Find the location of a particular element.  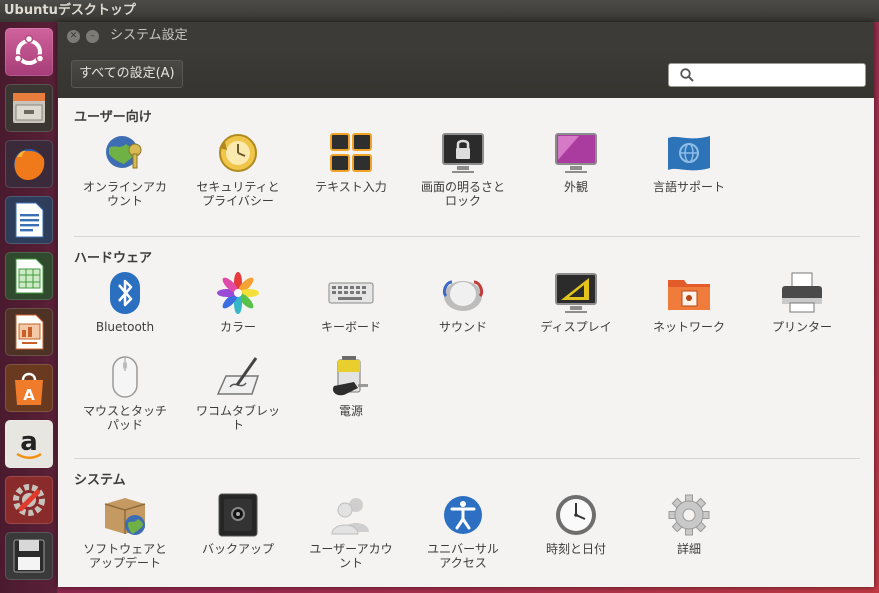

item-backup: バックアップ is located at coordinates (238, 524).